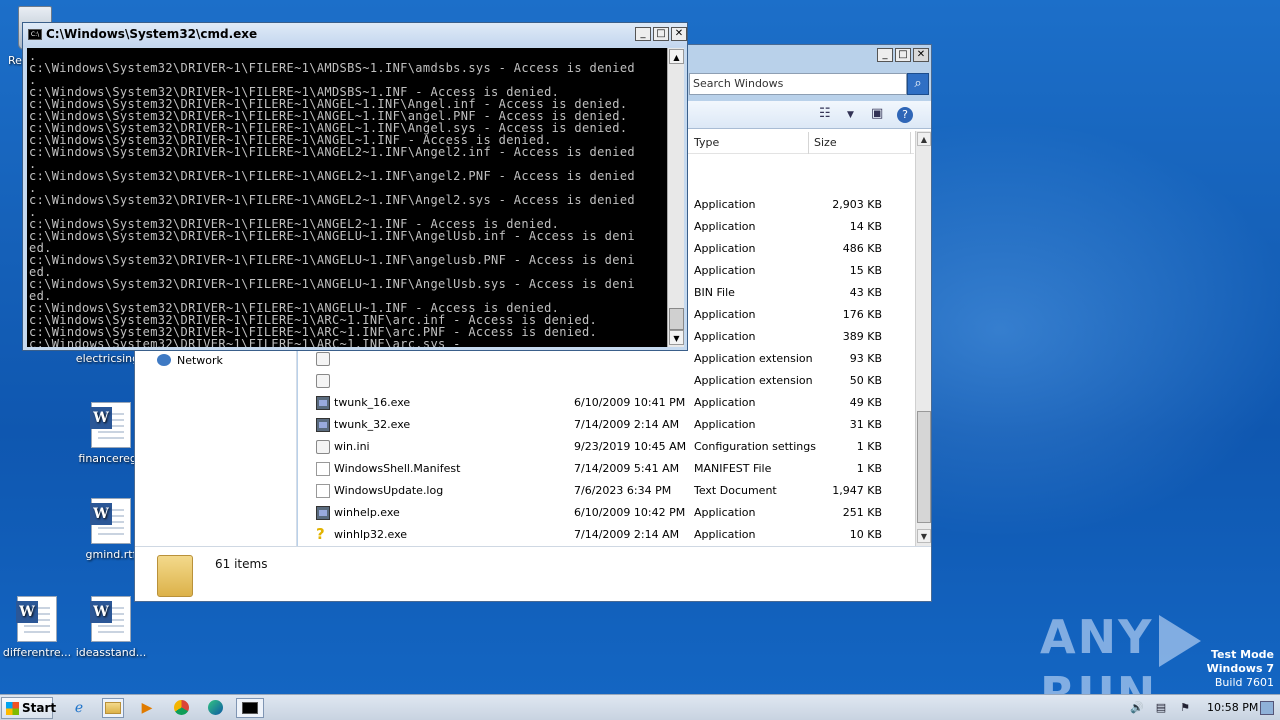 This screenshot has height=720, width=1280. What do you see at coordinates (250, 708) in the screenshot?
I see `cmd-taskbar-icon` at bounding box center [250, 708].